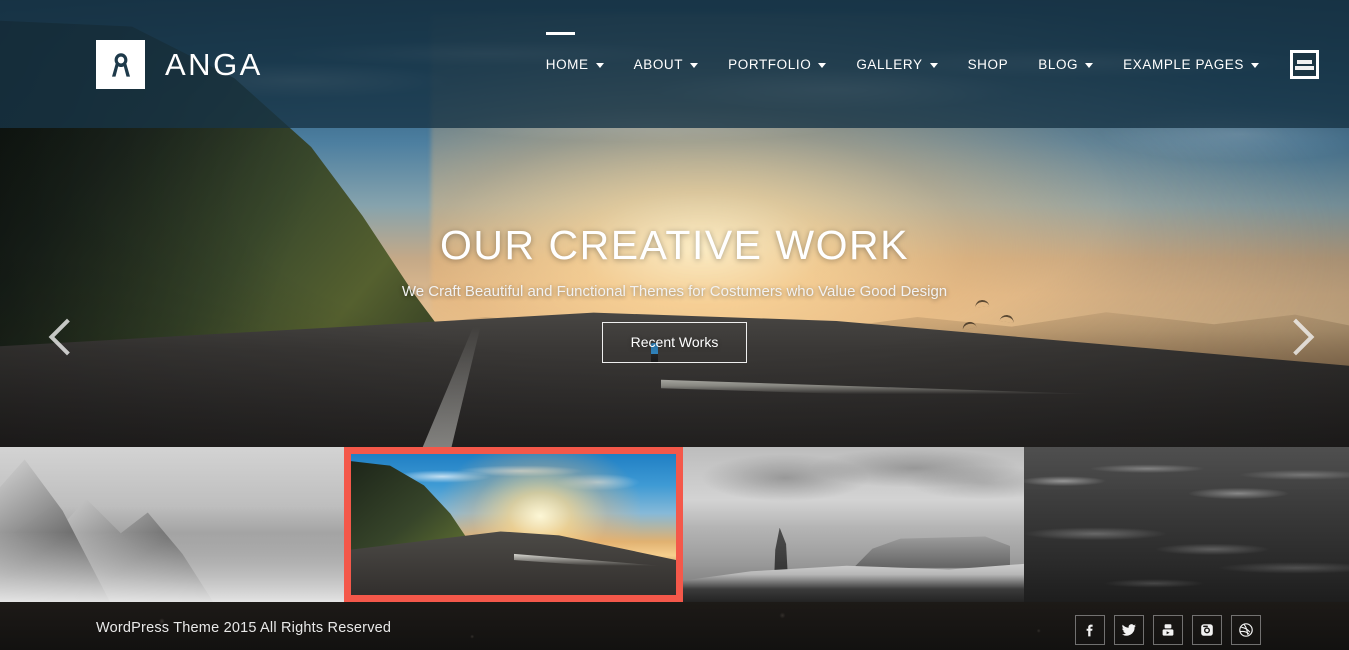 The image size is (1349, 650). I want to click on footer-copyright: WordPress Theme 2015 All Rights Reserved, so click(244, 628).